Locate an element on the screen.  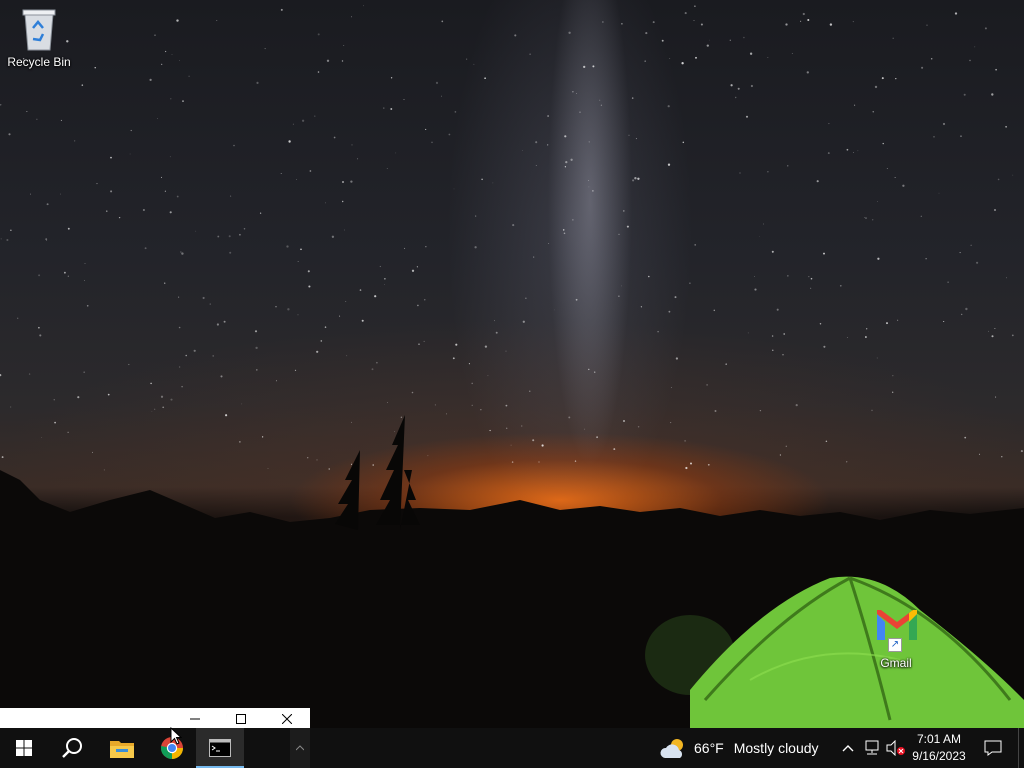
gmail-icon is located at coordinates (897, 625).